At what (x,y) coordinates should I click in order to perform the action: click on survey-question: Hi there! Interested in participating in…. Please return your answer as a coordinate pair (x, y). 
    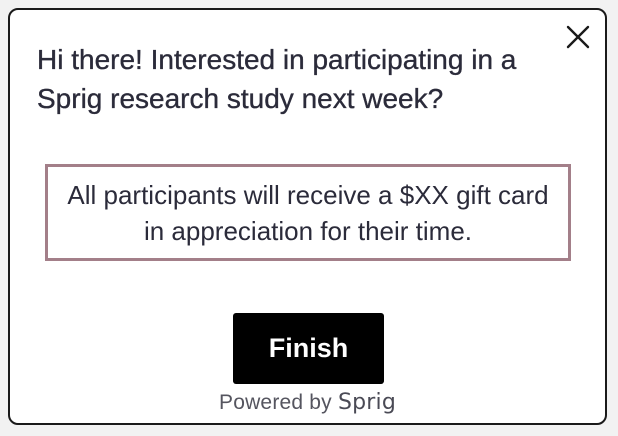
    Looking at the image, I should click on (277, 79).